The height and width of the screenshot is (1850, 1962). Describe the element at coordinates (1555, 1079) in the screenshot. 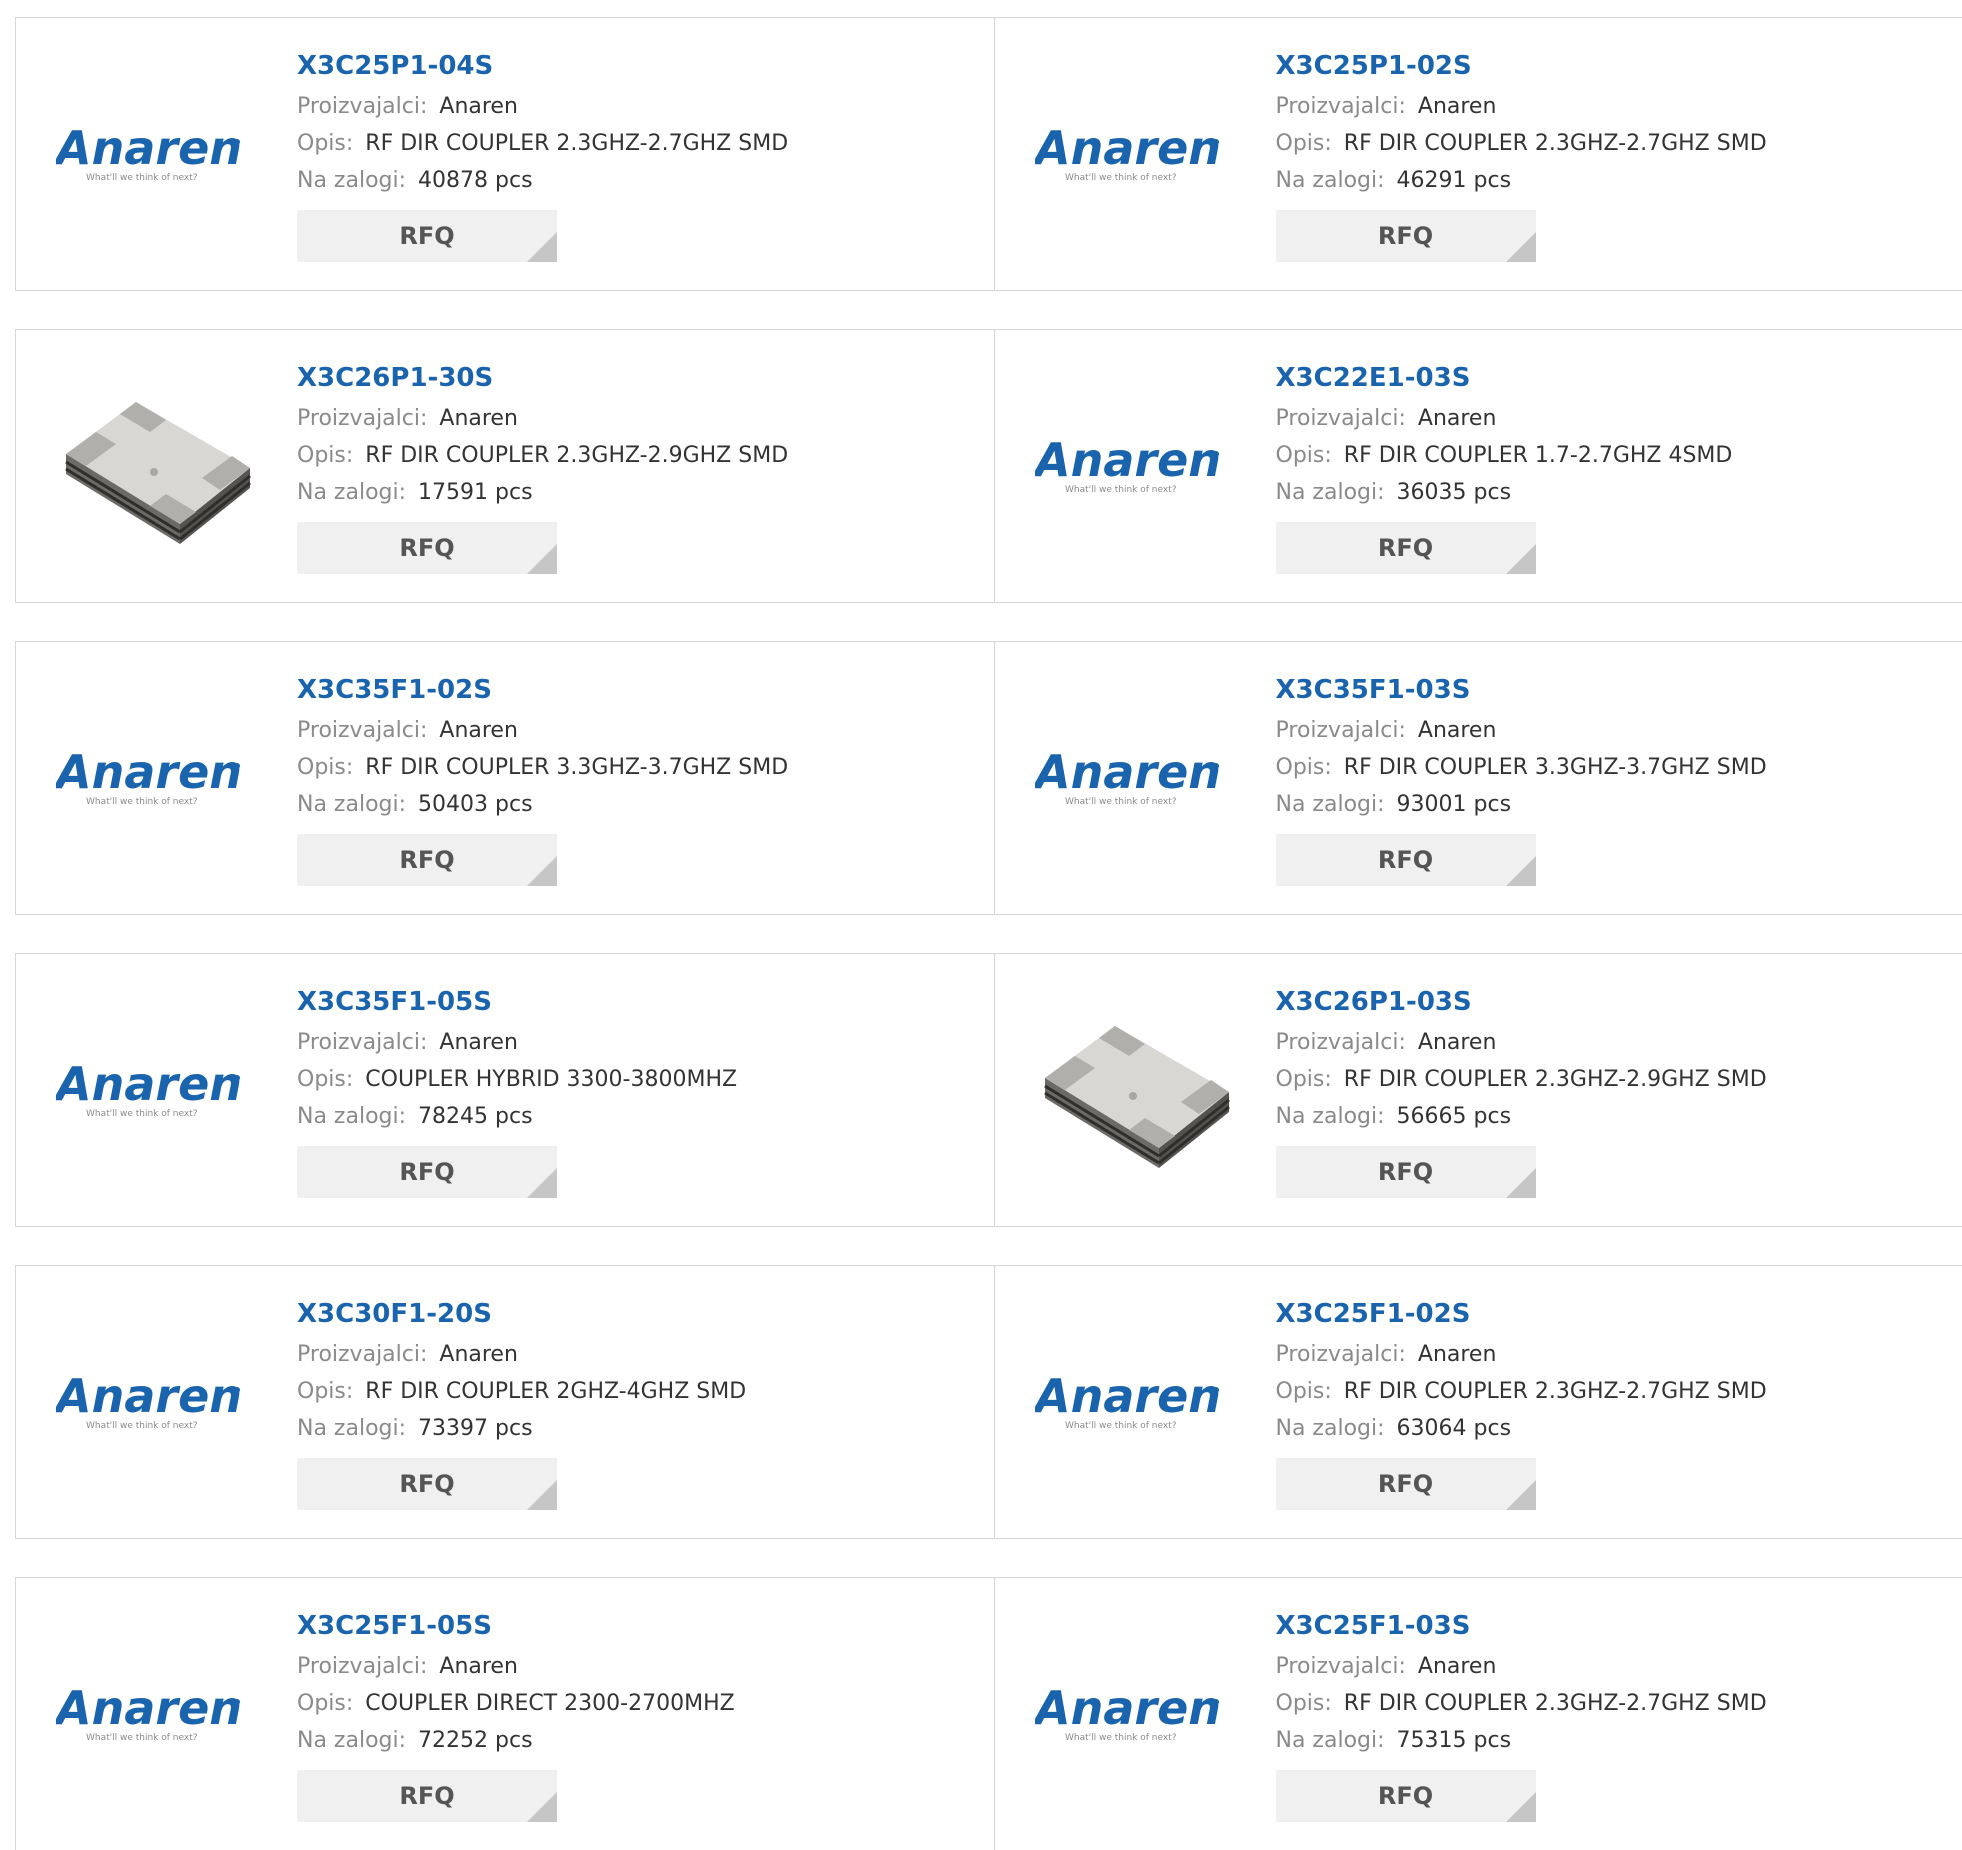

I see `description-value: RF DIR COUPLER 2.3GHZ-2.9GHZ SMD` at that location.